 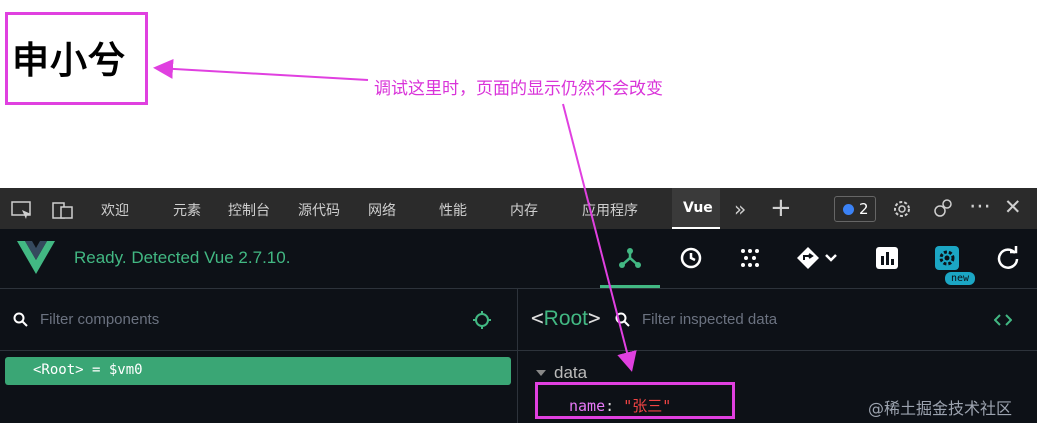 I want to click on more-tabs-icon: », so click(x=740, y=209).